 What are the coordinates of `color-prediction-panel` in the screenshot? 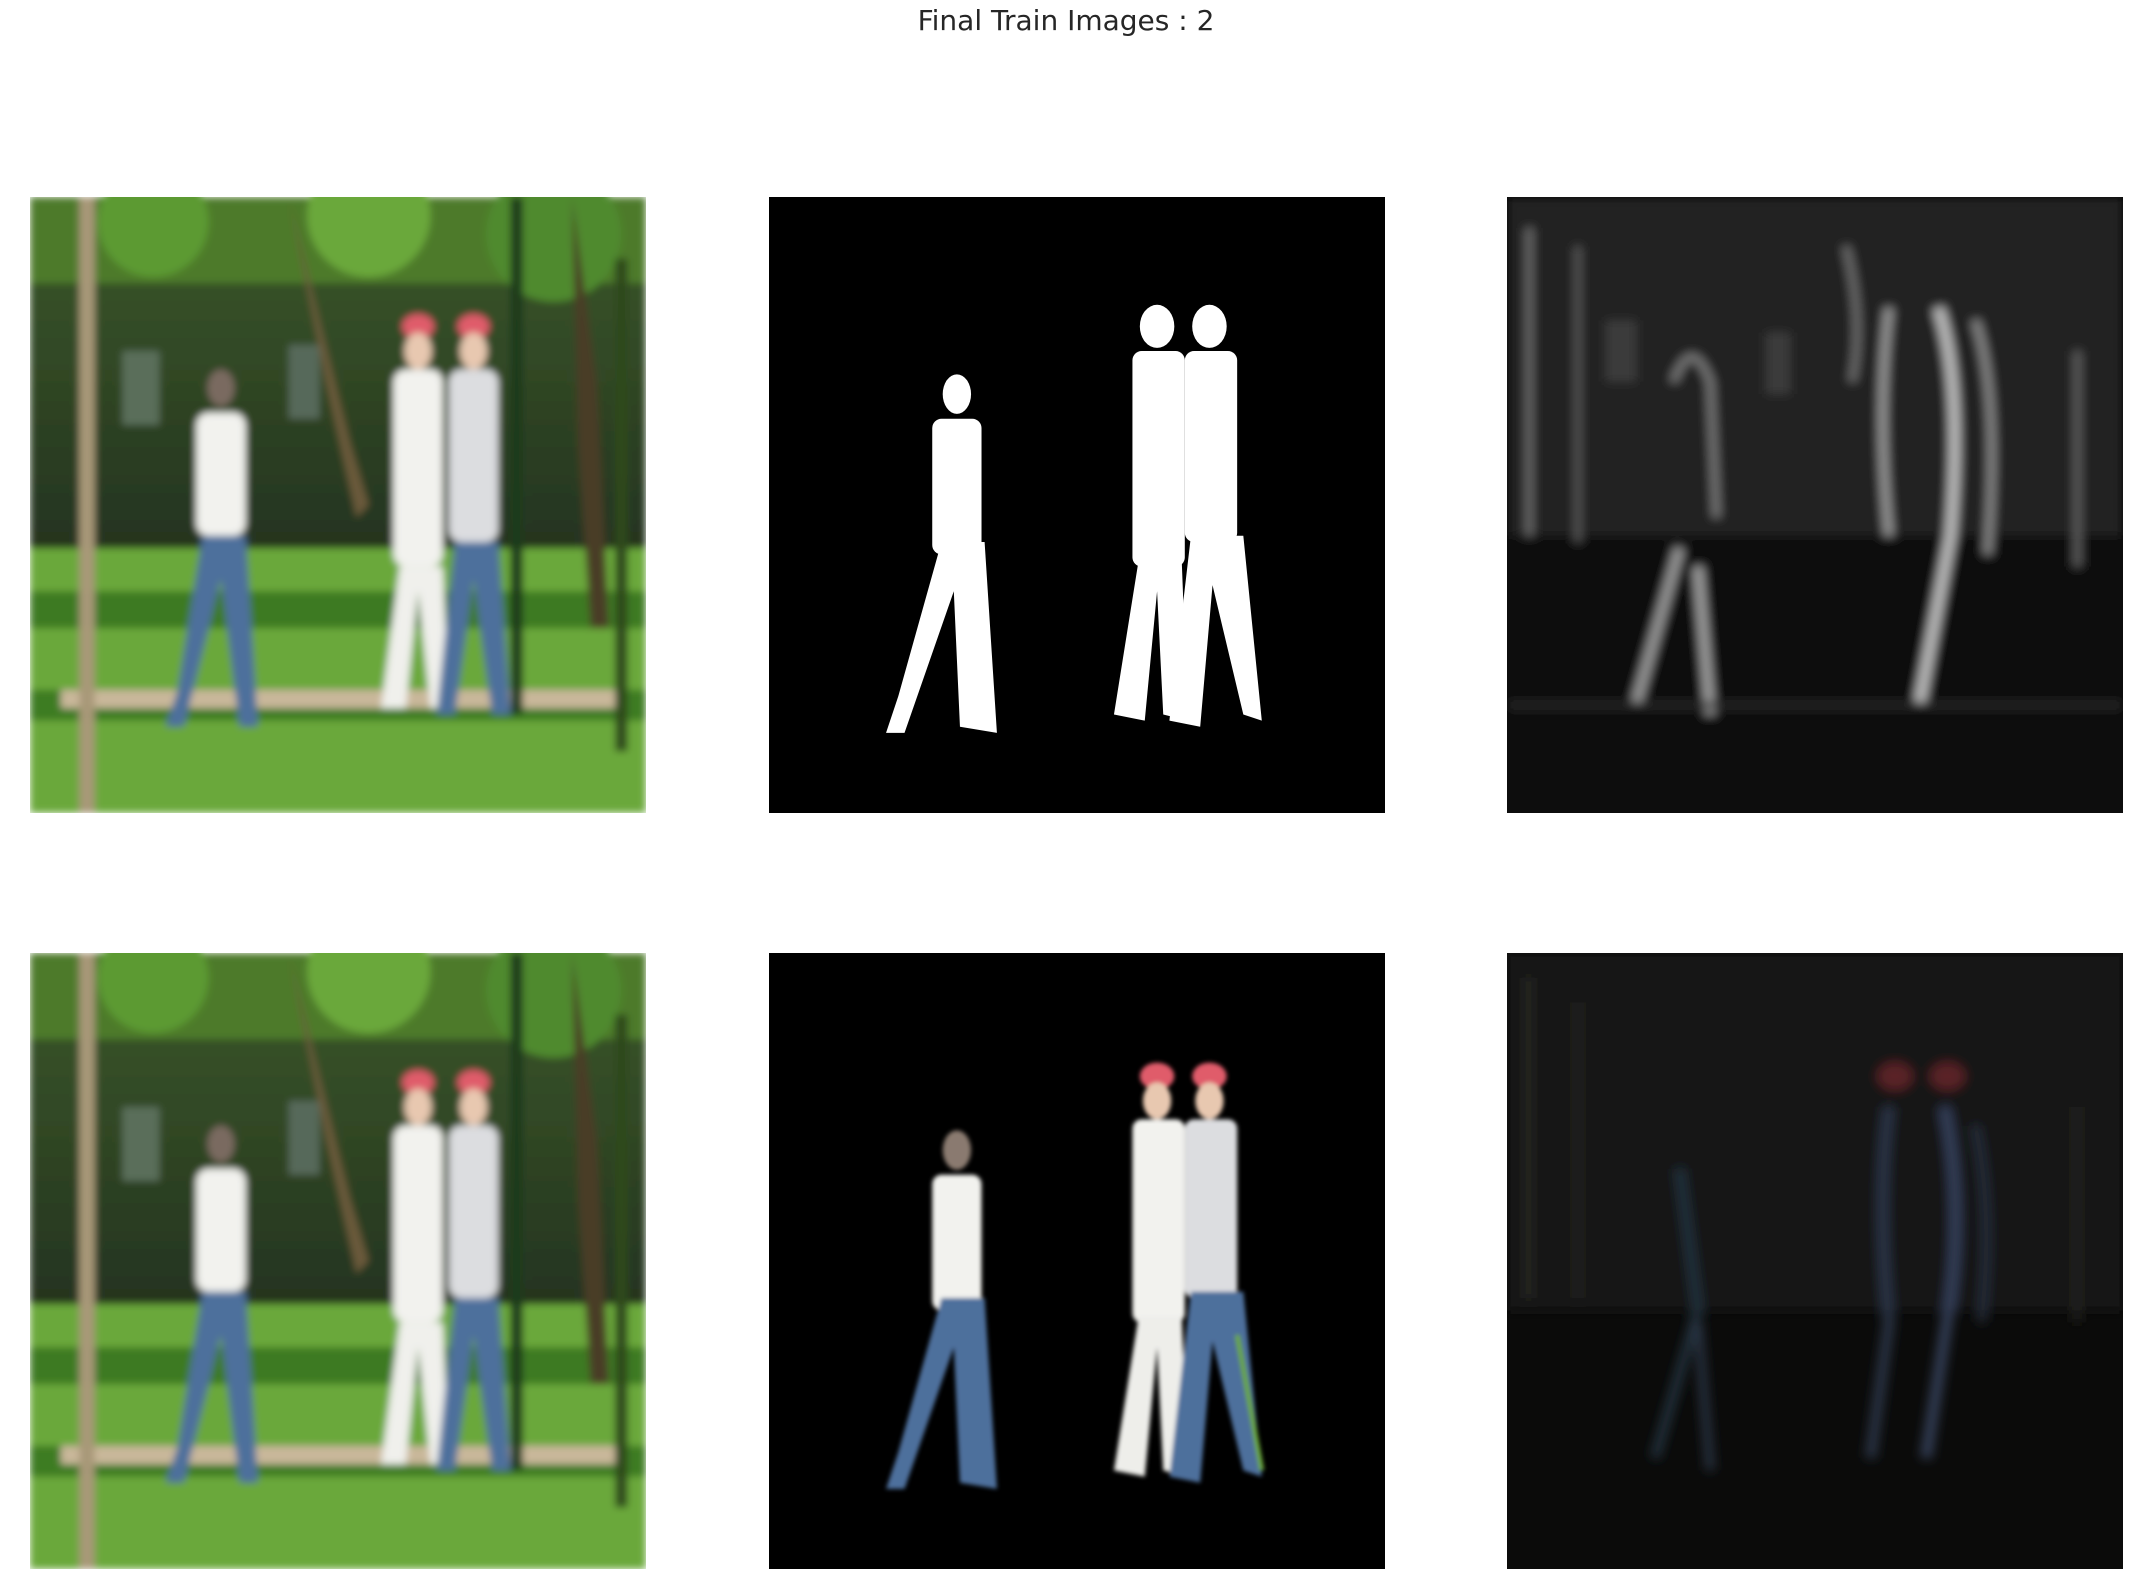 It's located at (1815, 1261).